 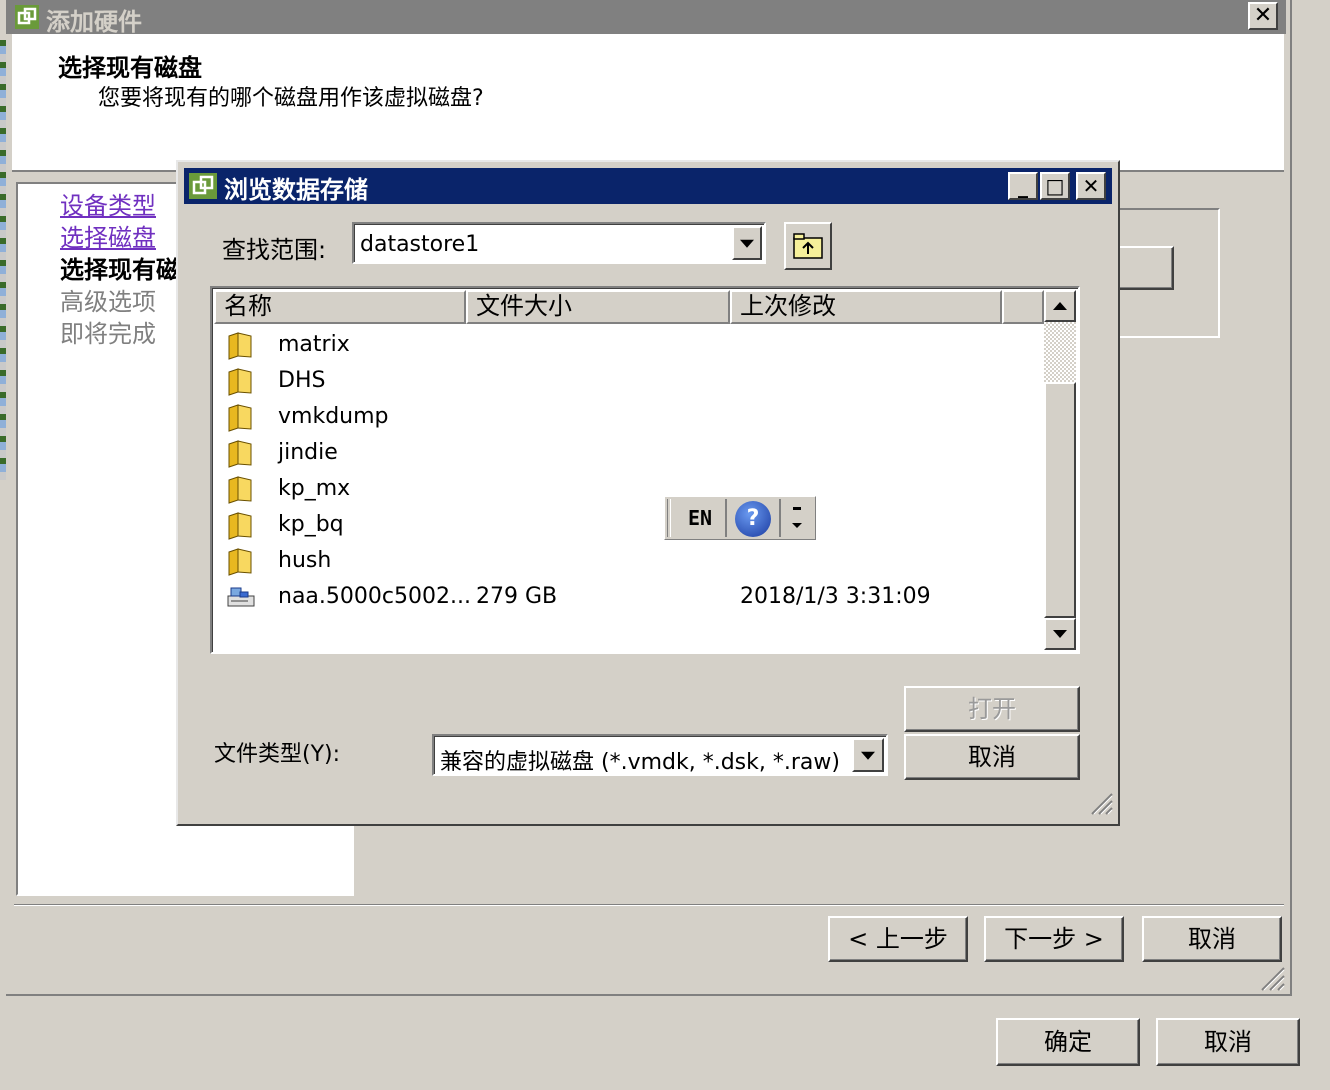 What do you see at coordinates (420, 244) in the screenshot?
I see `look-in-value: datastore1` at bounding box center [420, 244].